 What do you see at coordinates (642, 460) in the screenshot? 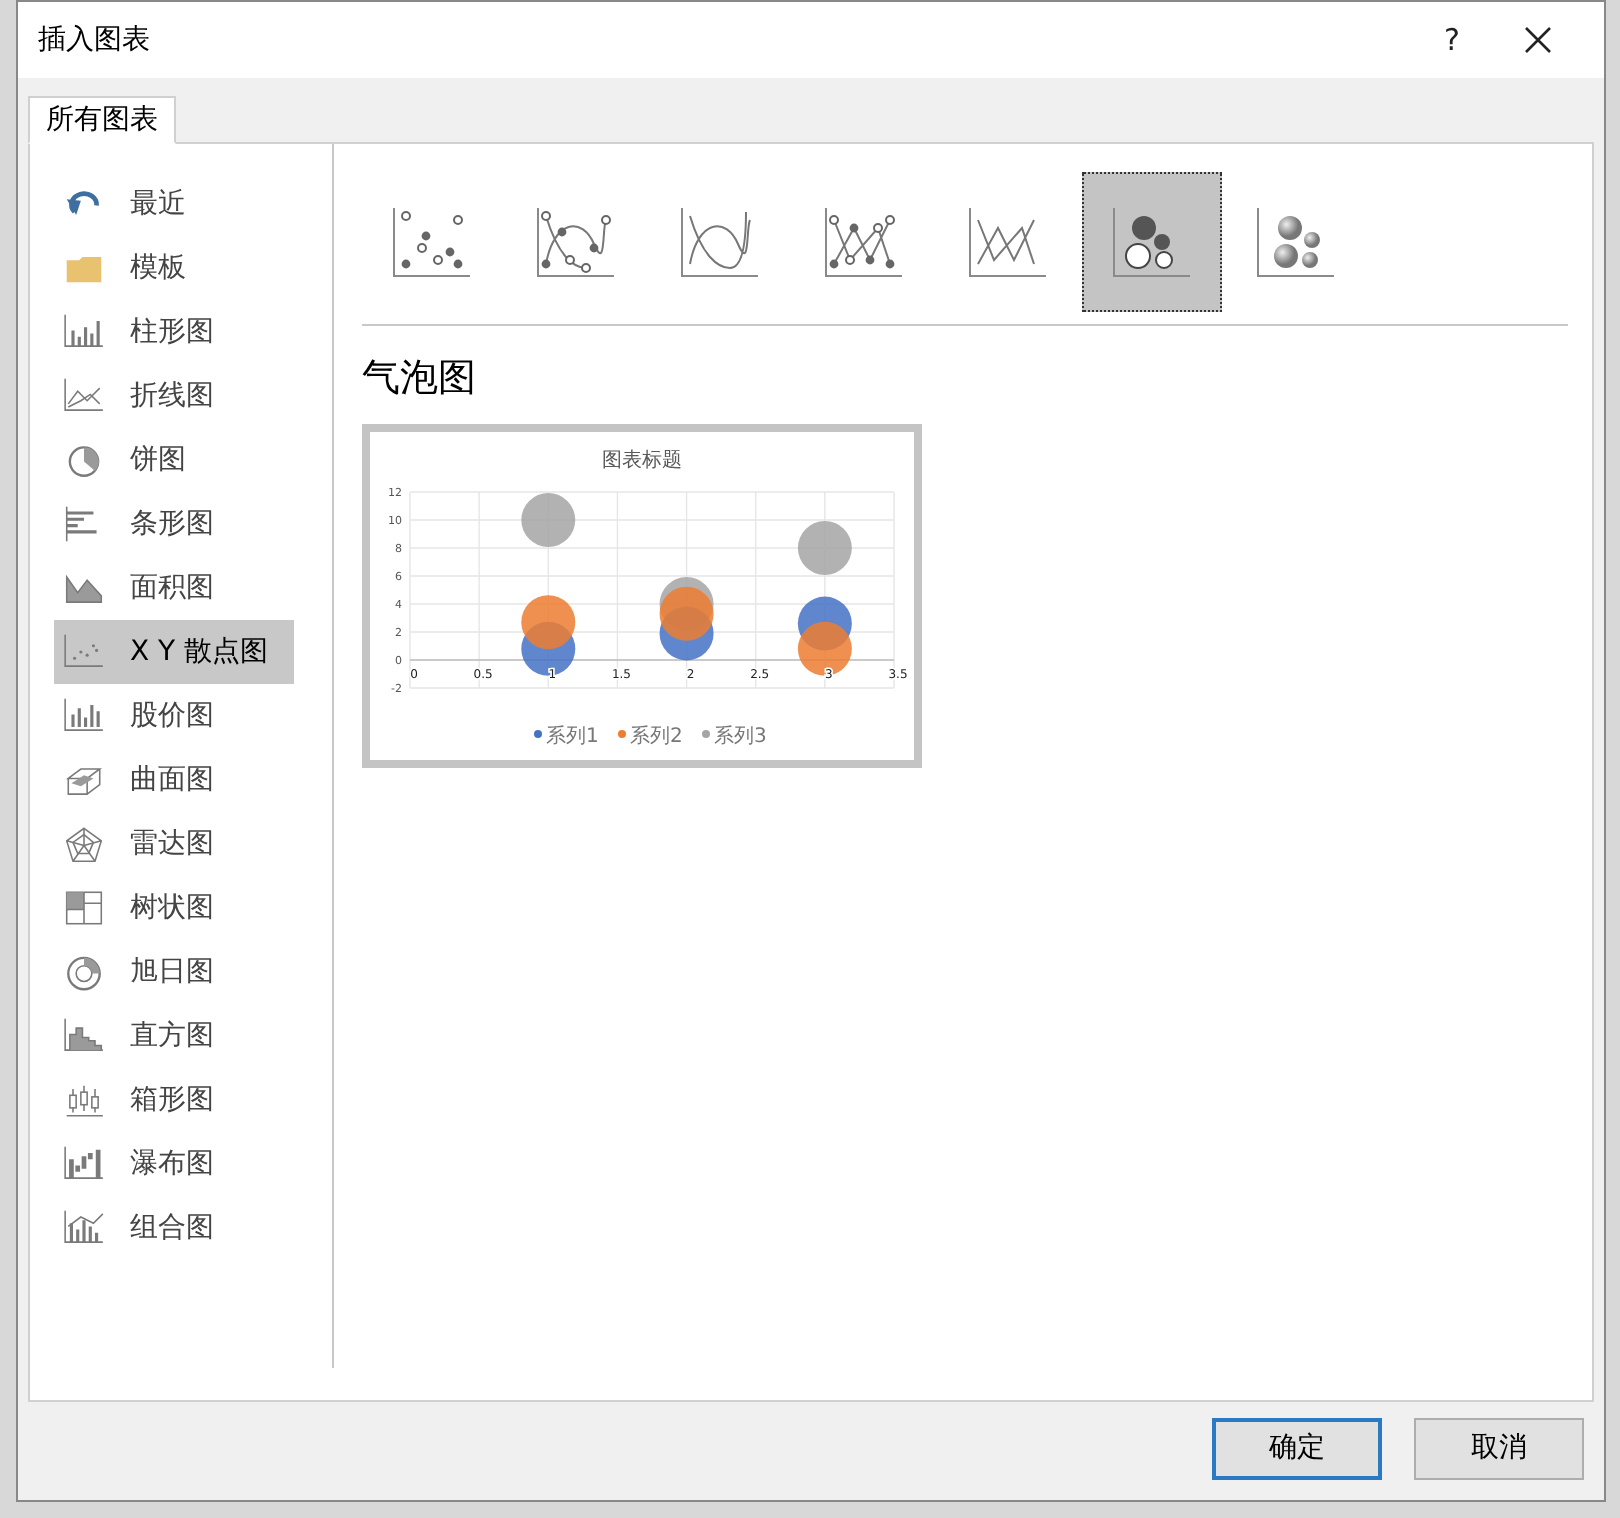
I see `chart-title: 图表标题` at bounding box center [642, 460].